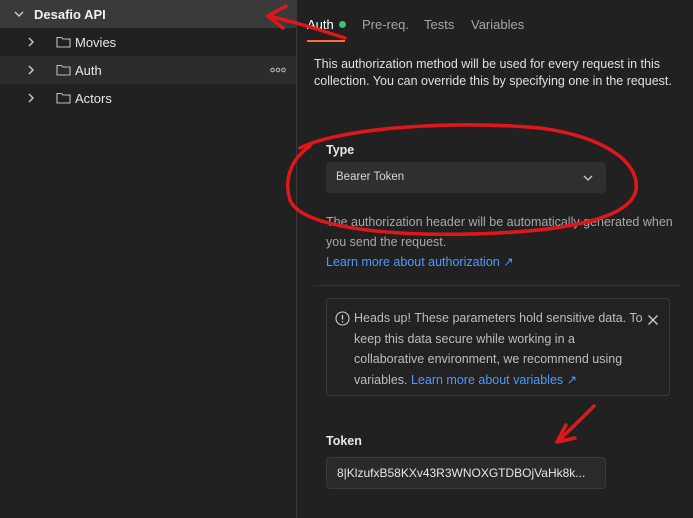  I want to click on token-label: Token, so click(344, 441).